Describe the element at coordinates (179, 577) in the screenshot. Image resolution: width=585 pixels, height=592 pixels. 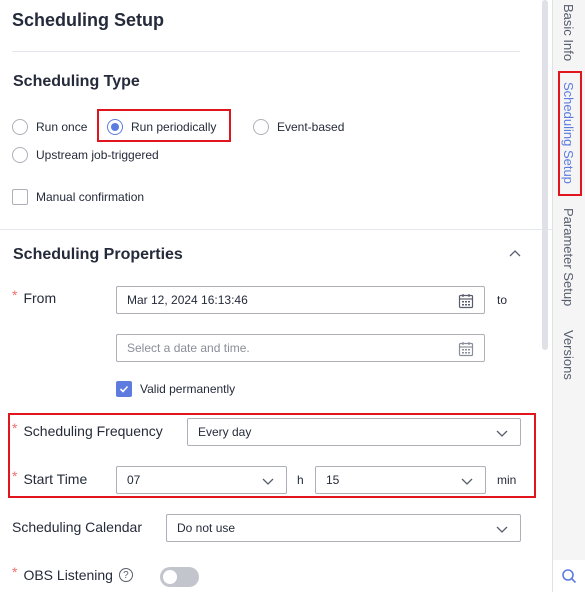
I see `obs-listening-toggle` at that location.